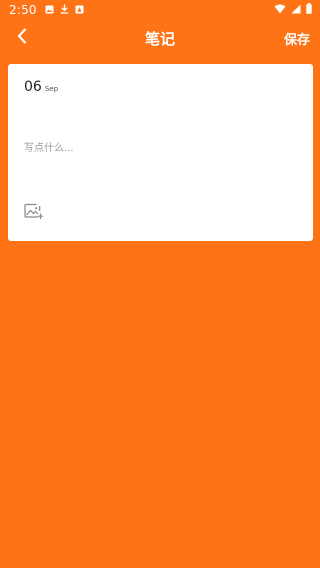 This screenshot has height=568, width=320. What do you see at coordinates (296, 10) in the screenshot?
I see `signal-icon` at bounding box center [296, 10].